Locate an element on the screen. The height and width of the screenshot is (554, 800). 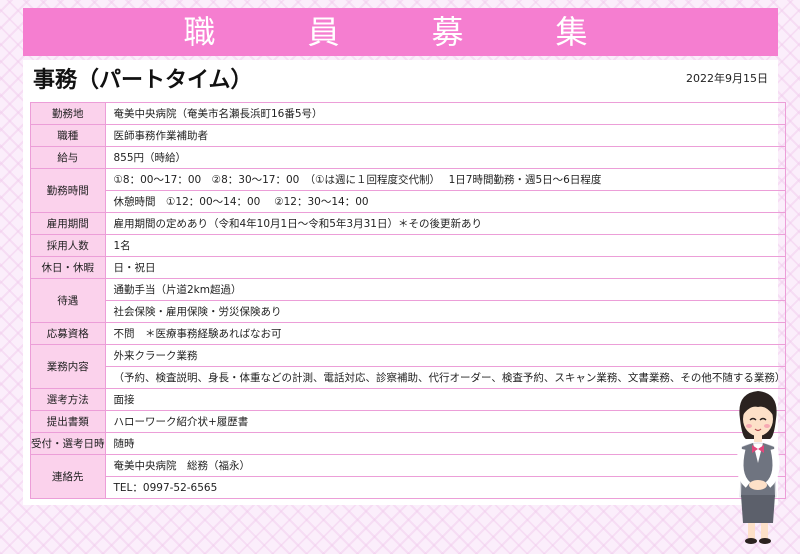
table-row: TEL：0997-52-6565 is located at coordinates (409, 487).